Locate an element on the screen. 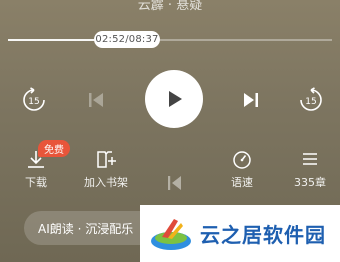 The width and height of the screenshot is (340, 262). progress-thumb: 02:52/08:37 is located at coordinates (127, 39).